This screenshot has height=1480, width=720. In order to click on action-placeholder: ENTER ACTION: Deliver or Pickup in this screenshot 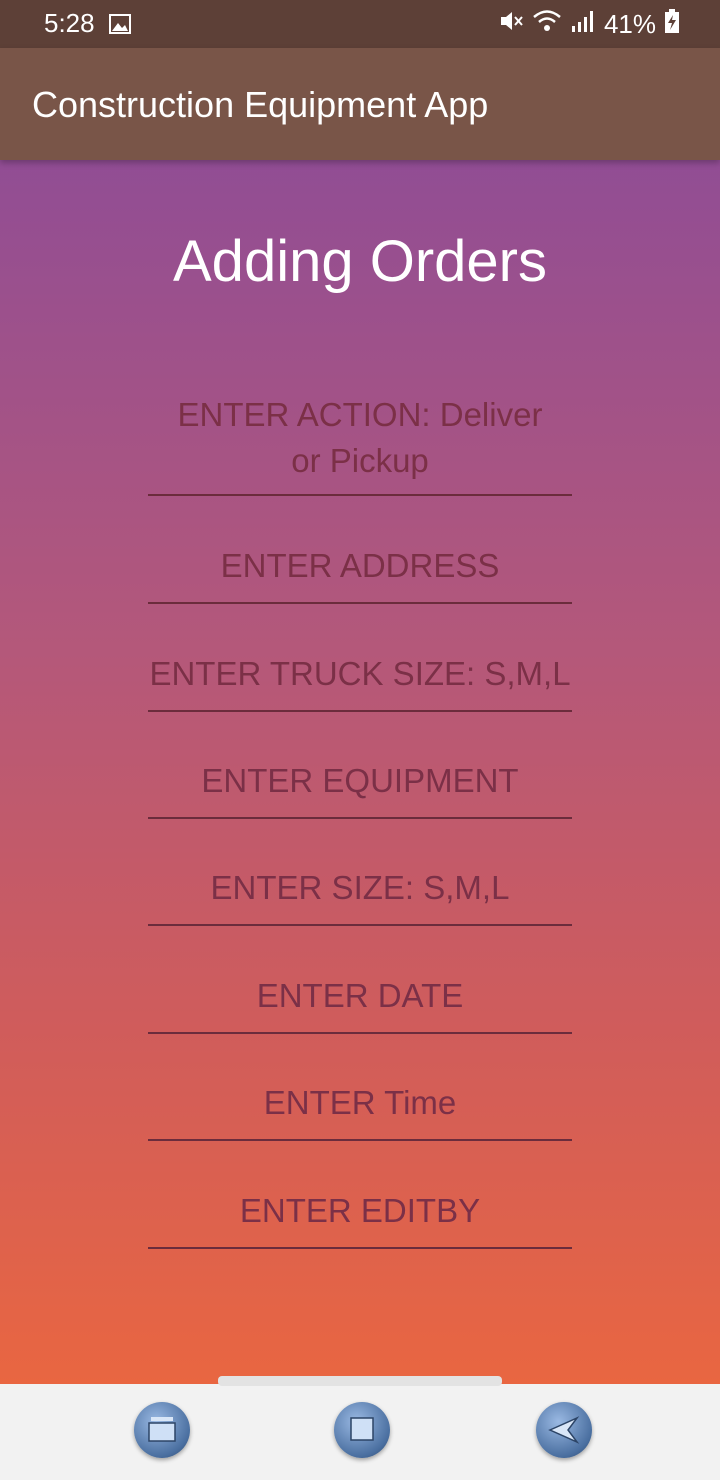, I will do `click(360, 437)`.